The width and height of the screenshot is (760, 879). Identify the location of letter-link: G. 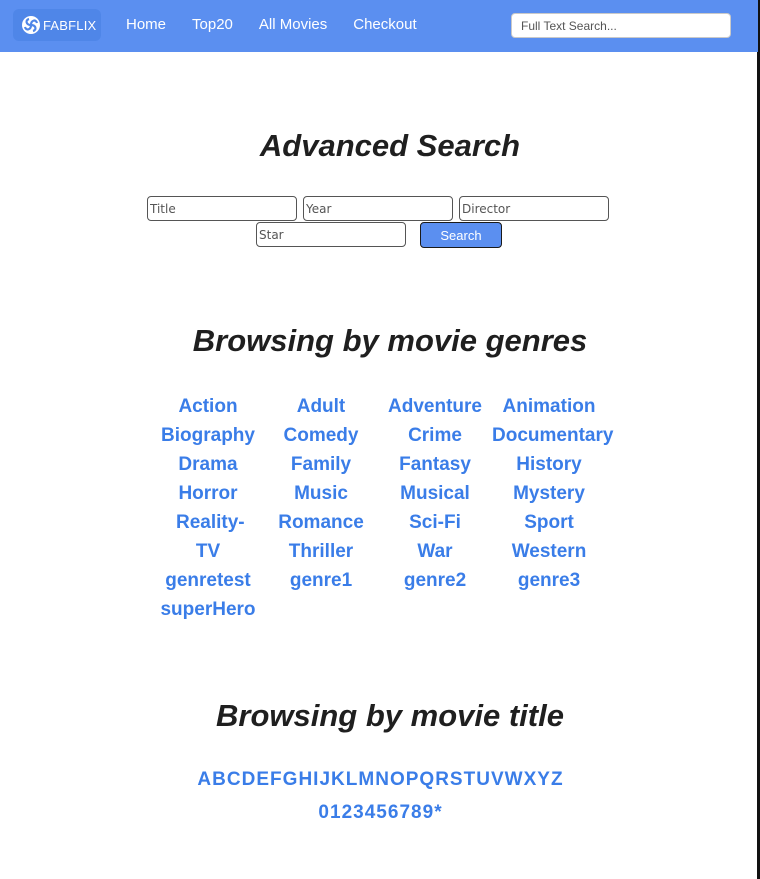
(290, 780).